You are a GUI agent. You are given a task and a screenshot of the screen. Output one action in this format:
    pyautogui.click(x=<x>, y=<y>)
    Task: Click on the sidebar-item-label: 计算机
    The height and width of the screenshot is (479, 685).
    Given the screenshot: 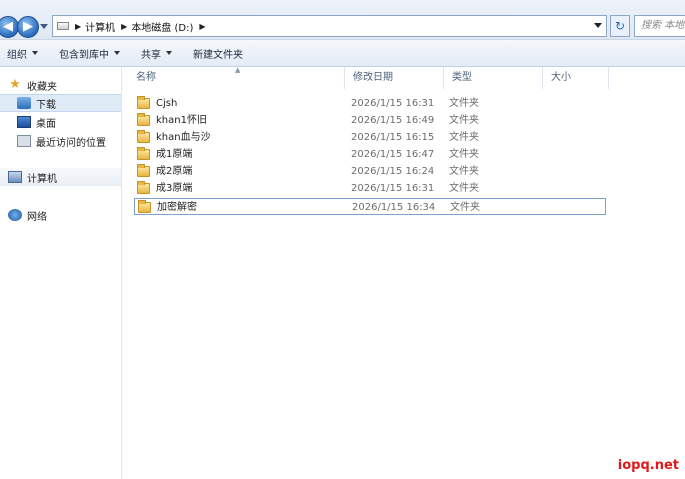 What is the action you would take?
    pyautogui.click(x=42, y=179)
    